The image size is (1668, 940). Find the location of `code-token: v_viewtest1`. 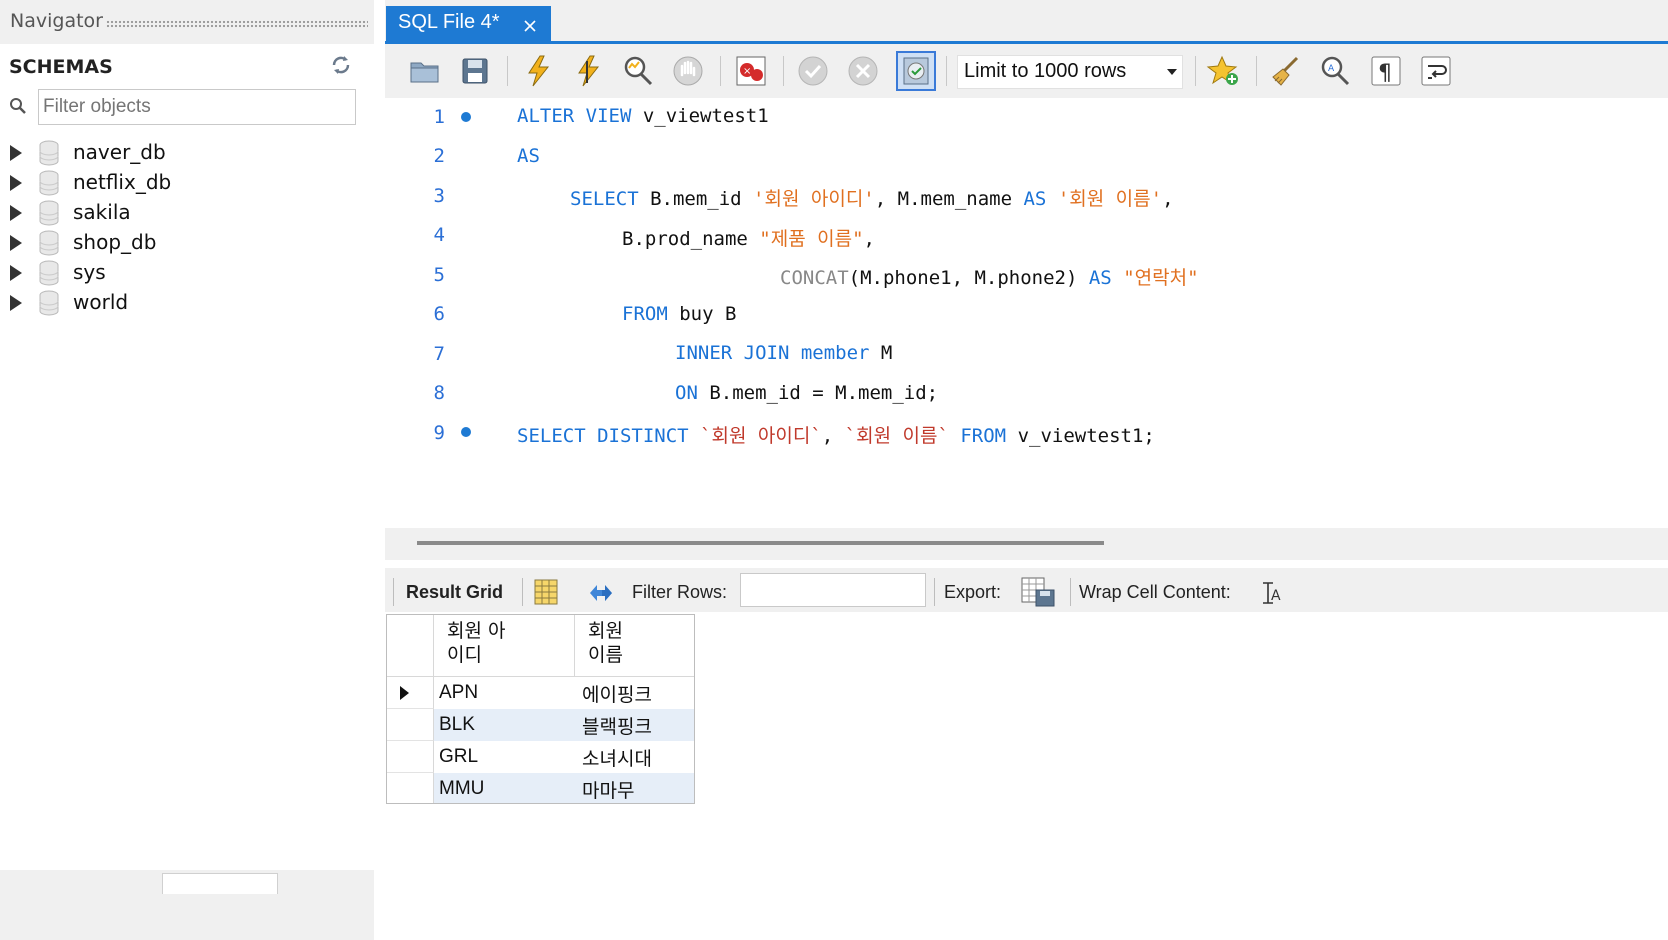

code-token: v_viewtest1 is located at coordinates (700, 116).